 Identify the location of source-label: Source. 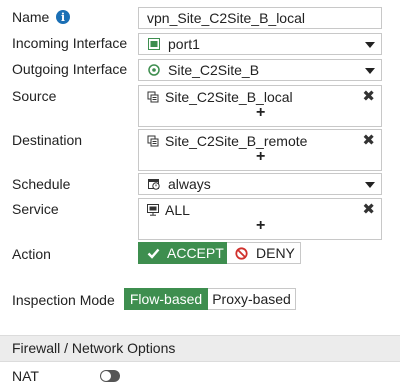
(34, 96).